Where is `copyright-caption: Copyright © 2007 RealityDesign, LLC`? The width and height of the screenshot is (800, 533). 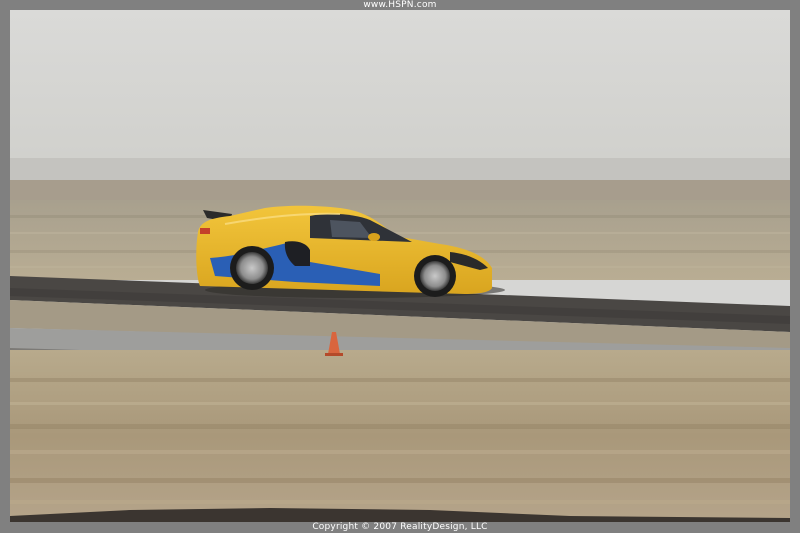
copyright-caption: Copyright © 2007 RealityDesign, LLC is located at coordinates (400, 527).